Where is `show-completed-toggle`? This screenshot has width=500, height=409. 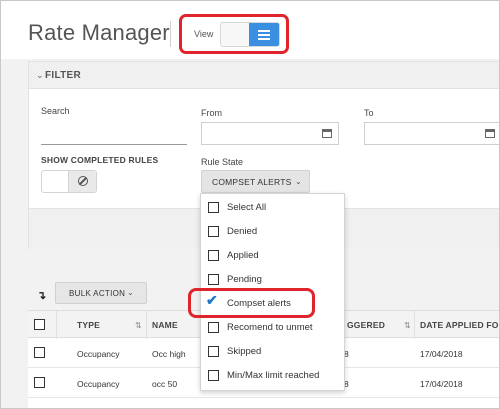
show-completed-toggle is located at coordinates (69, 181).